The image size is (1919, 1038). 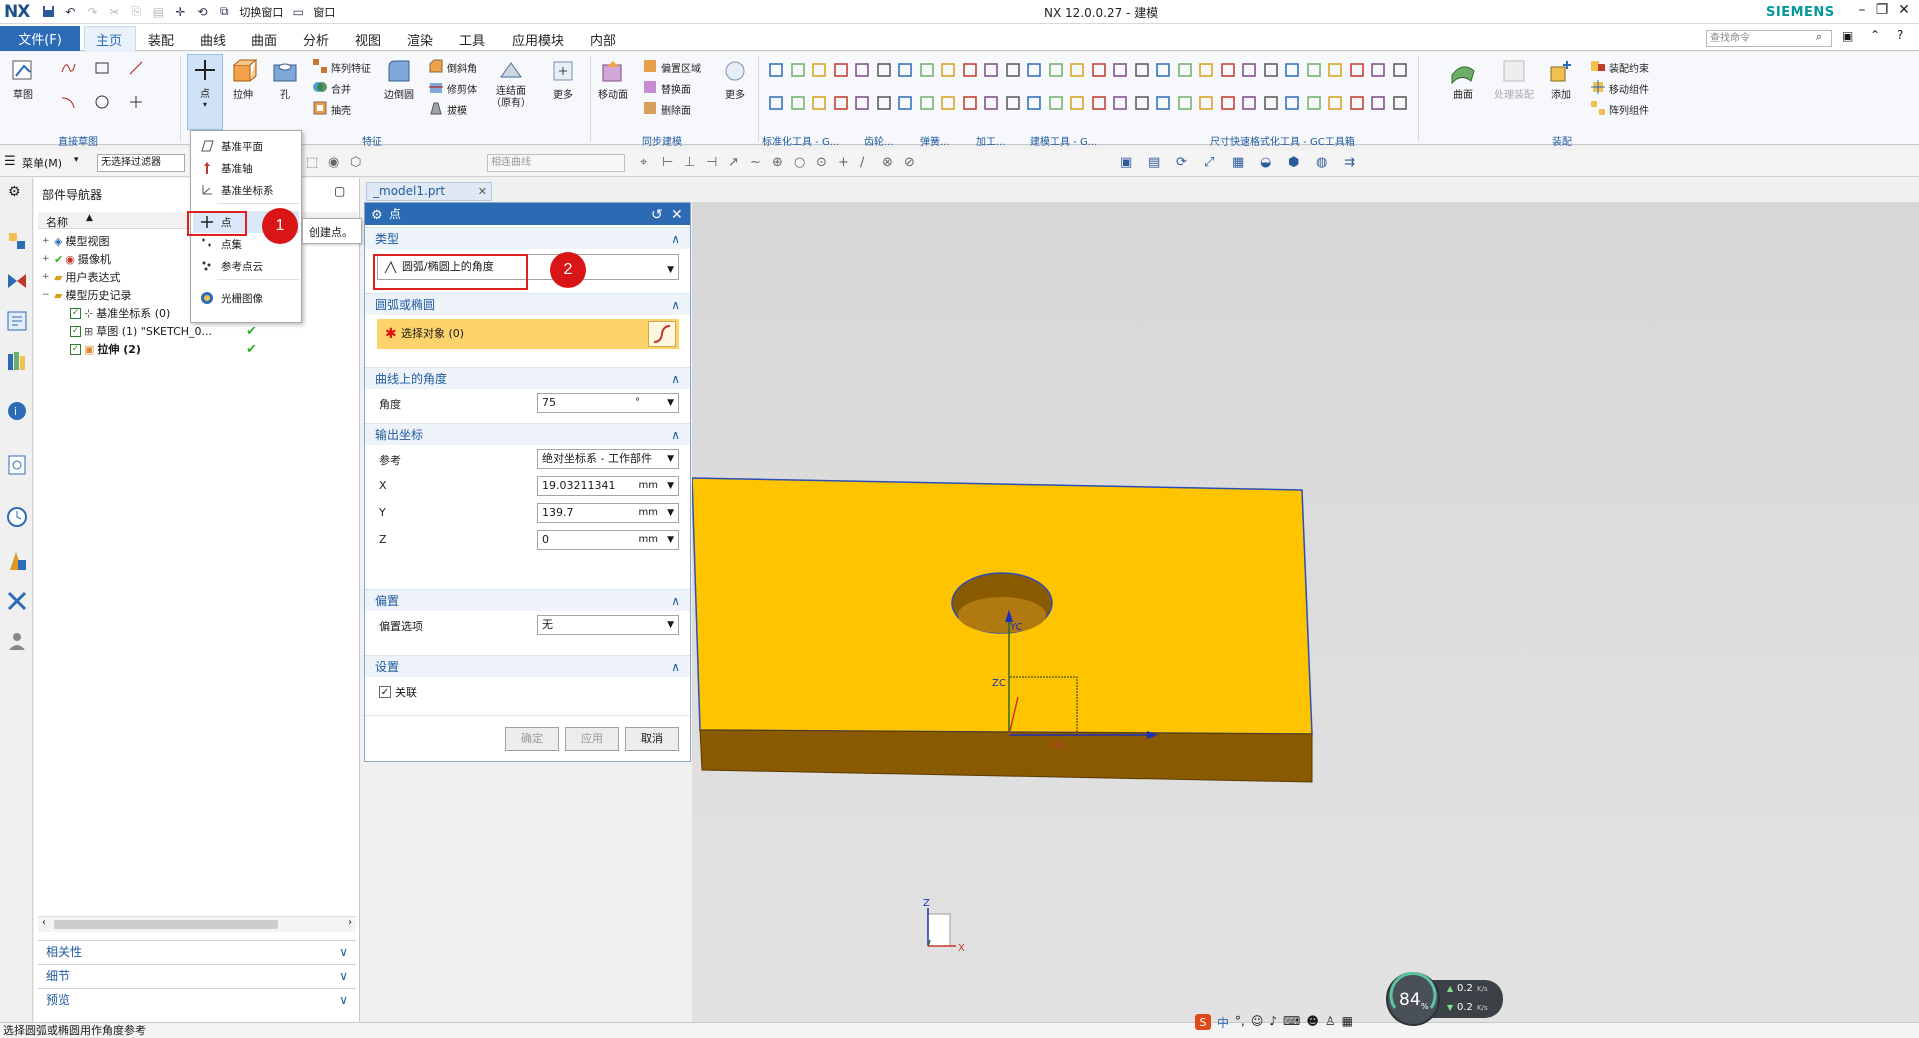 What do you see at coordinates (1126, 162) in the screenshot?
I see `fit-icon: ▣` at bounding box center [1126, 162].